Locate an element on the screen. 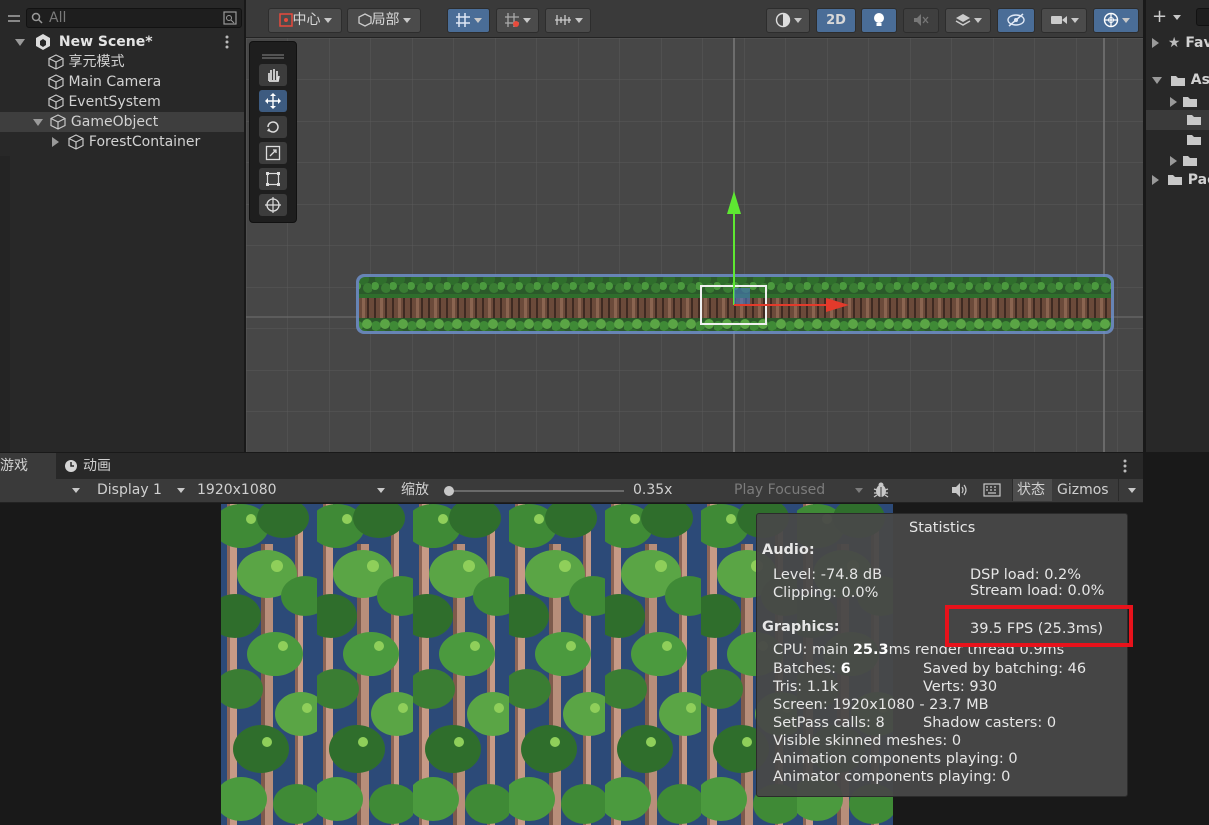  gizmos-scene-button is located at coordinates (1116, 20).